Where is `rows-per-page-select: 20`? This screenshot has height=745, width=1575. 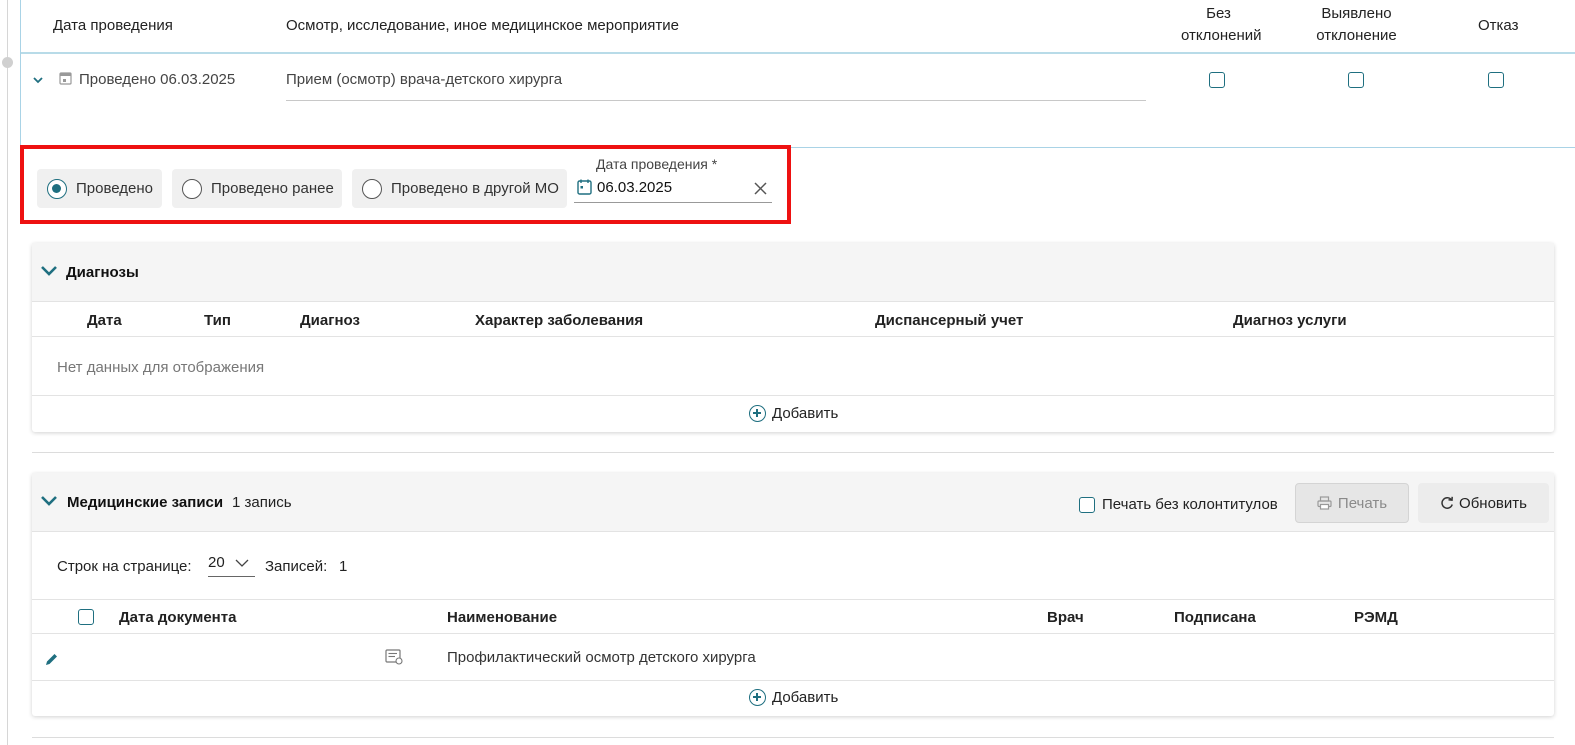 rows-per-page-select: 20 is located at coordinates (231, 564).